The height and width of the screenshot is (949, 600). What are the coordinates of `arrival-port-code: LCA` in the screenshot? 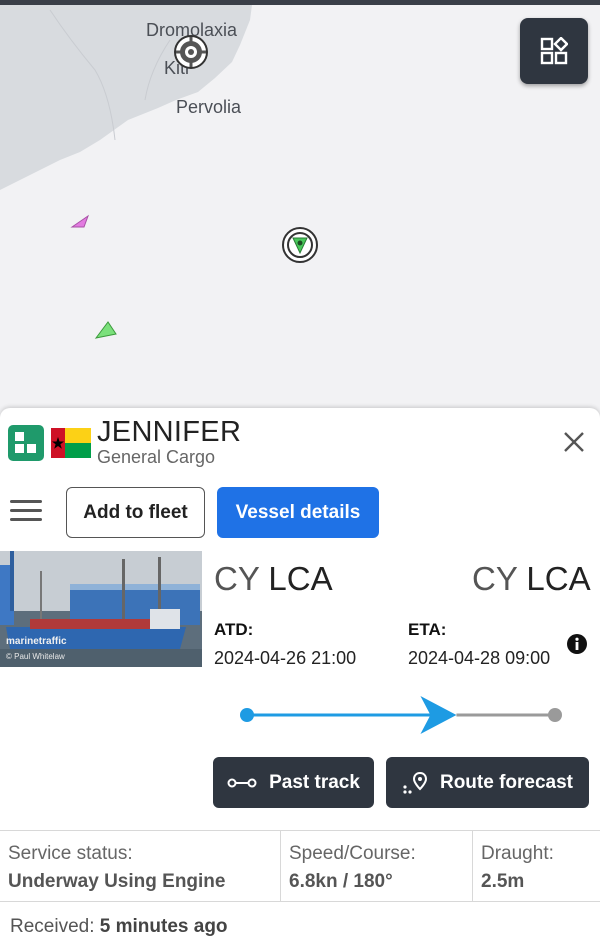 It's located at (558, 578).